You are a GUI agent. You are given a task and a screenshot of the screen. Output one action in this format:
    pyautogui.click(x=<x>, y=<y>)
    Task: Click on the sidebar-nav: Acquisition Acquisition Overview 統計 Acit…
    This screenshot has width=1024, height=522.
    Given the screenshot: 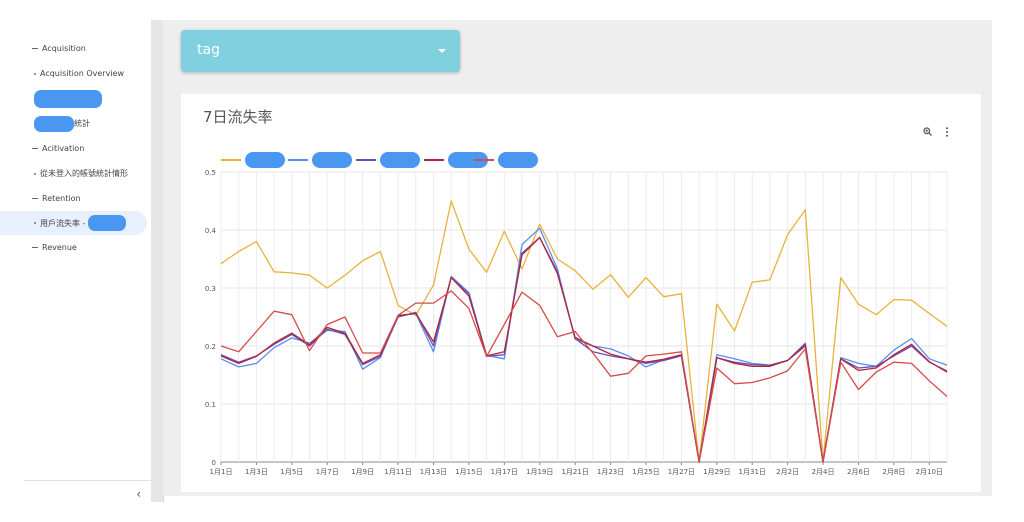 What is the action you would take?
    pyautogui.click(x=77, y=148)
    